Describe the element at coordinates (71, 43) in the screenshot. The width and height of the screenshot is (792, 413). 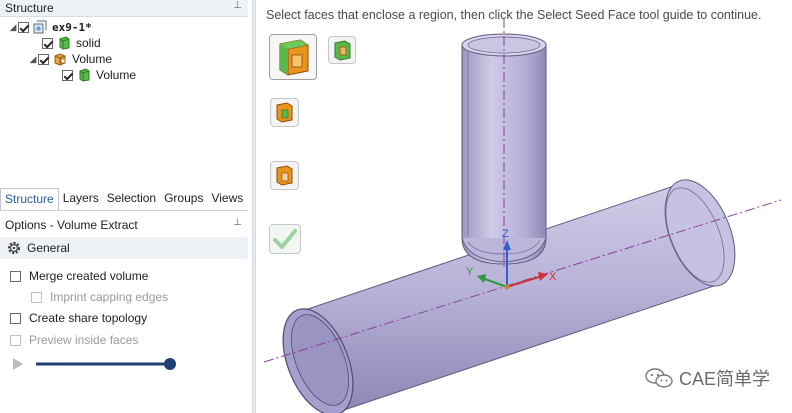
I see `tree-item-solid: solid` at that location.